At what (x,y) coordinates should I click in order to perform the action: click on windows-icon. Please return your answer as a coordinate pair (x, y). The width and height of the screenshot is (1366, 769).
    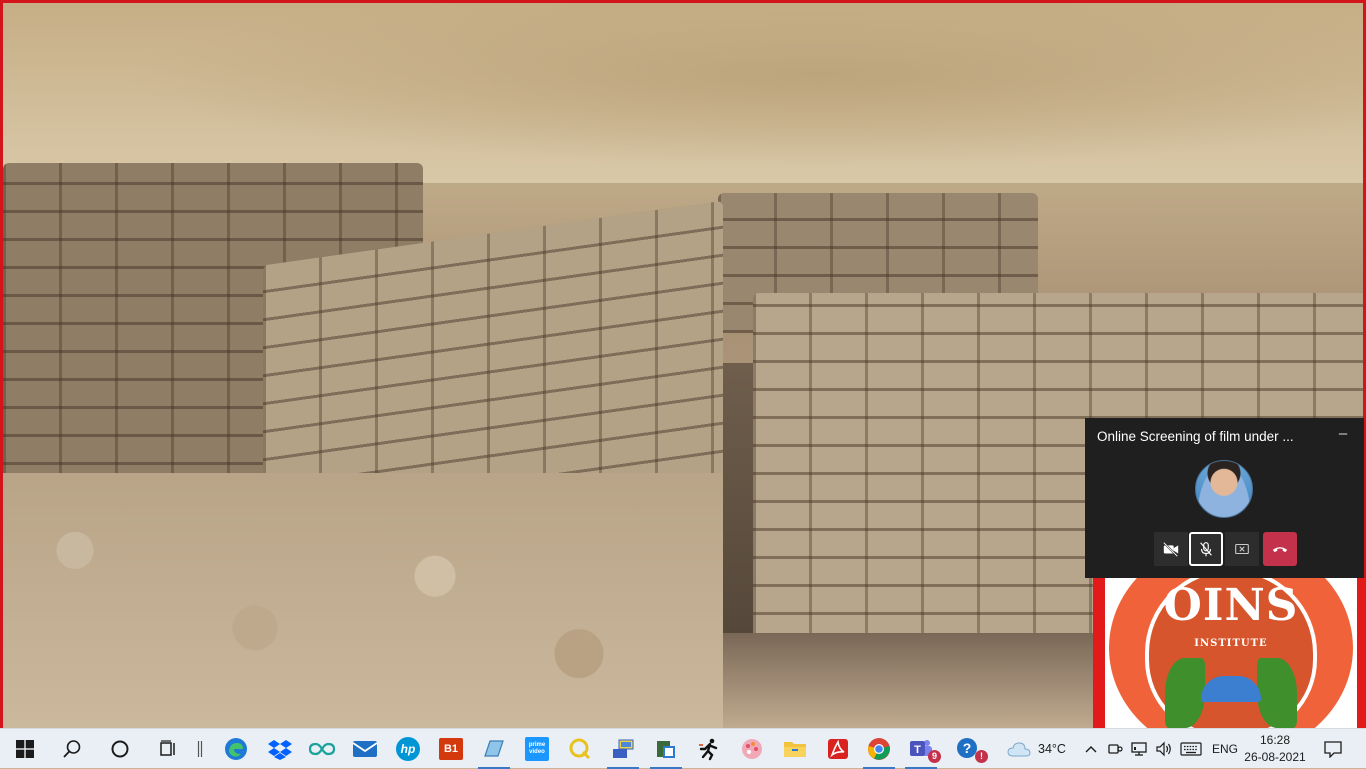
    Looking at the image, I should click on (25, 749).